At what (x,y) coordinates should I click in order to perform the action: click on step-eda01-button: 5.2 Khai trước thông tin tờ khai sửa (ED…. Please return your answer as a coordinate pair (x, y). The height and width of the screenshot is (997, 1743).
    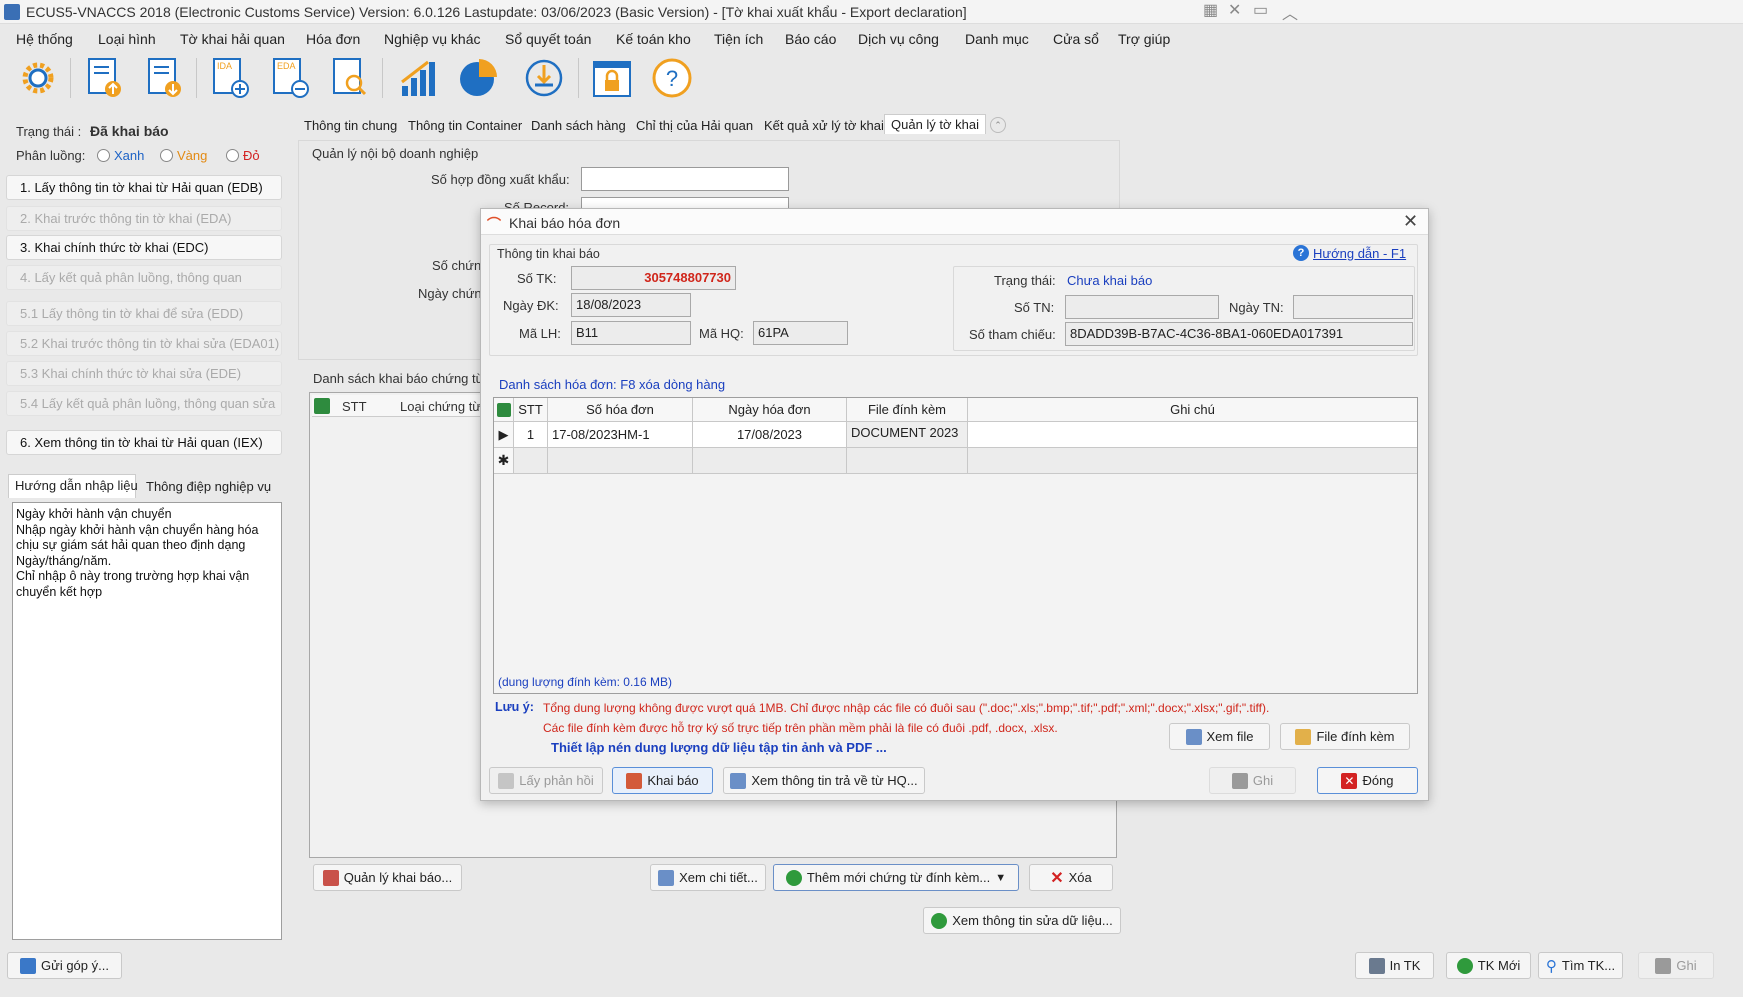
    Looking at the image, I should click on (144, 343).